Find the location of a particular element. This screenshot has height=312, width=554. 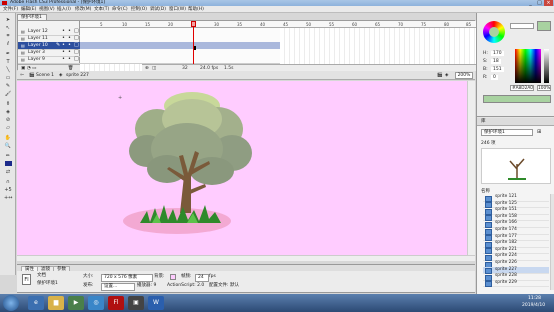

rectangle-tool-icon: ▭ is located at coordinates (8, 78).